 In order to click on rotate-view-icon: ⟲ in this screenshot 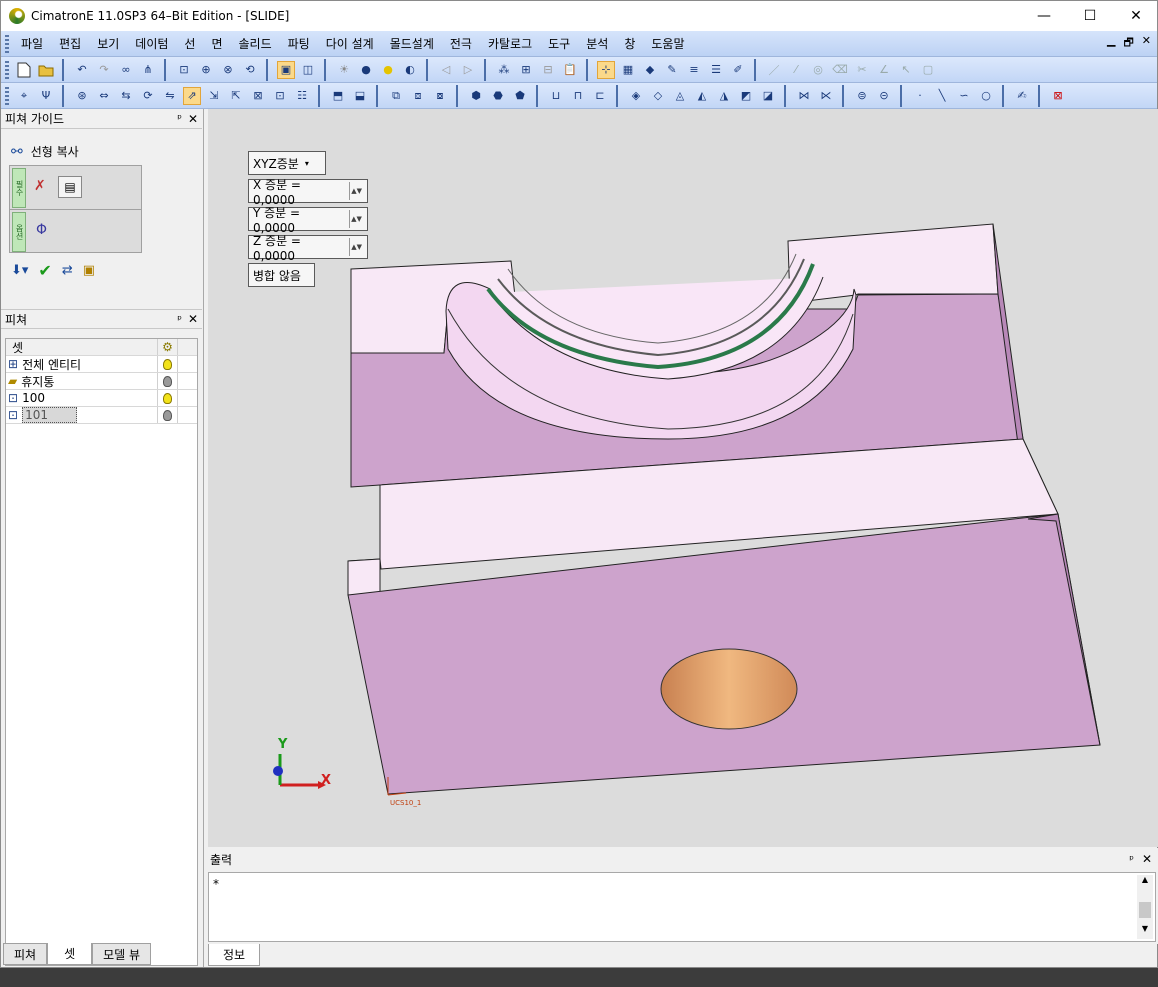, I will do `click(250, 70)`.